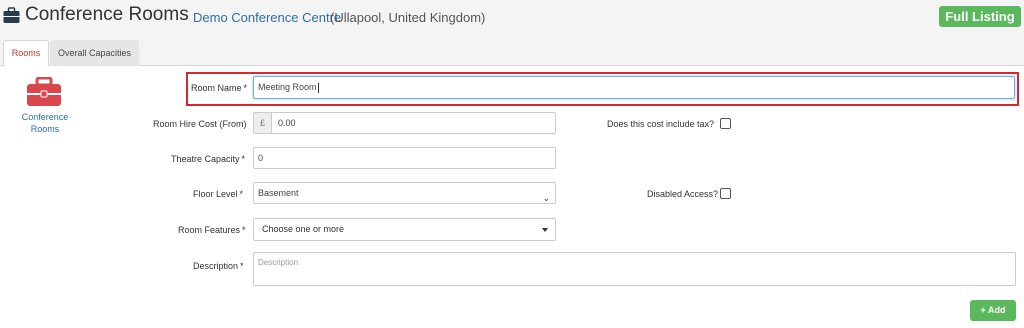 The width and height of the screenshot is (1024, 328). I want to click on tab-overall-capacities: Overall Capacities, so click(94, 53).